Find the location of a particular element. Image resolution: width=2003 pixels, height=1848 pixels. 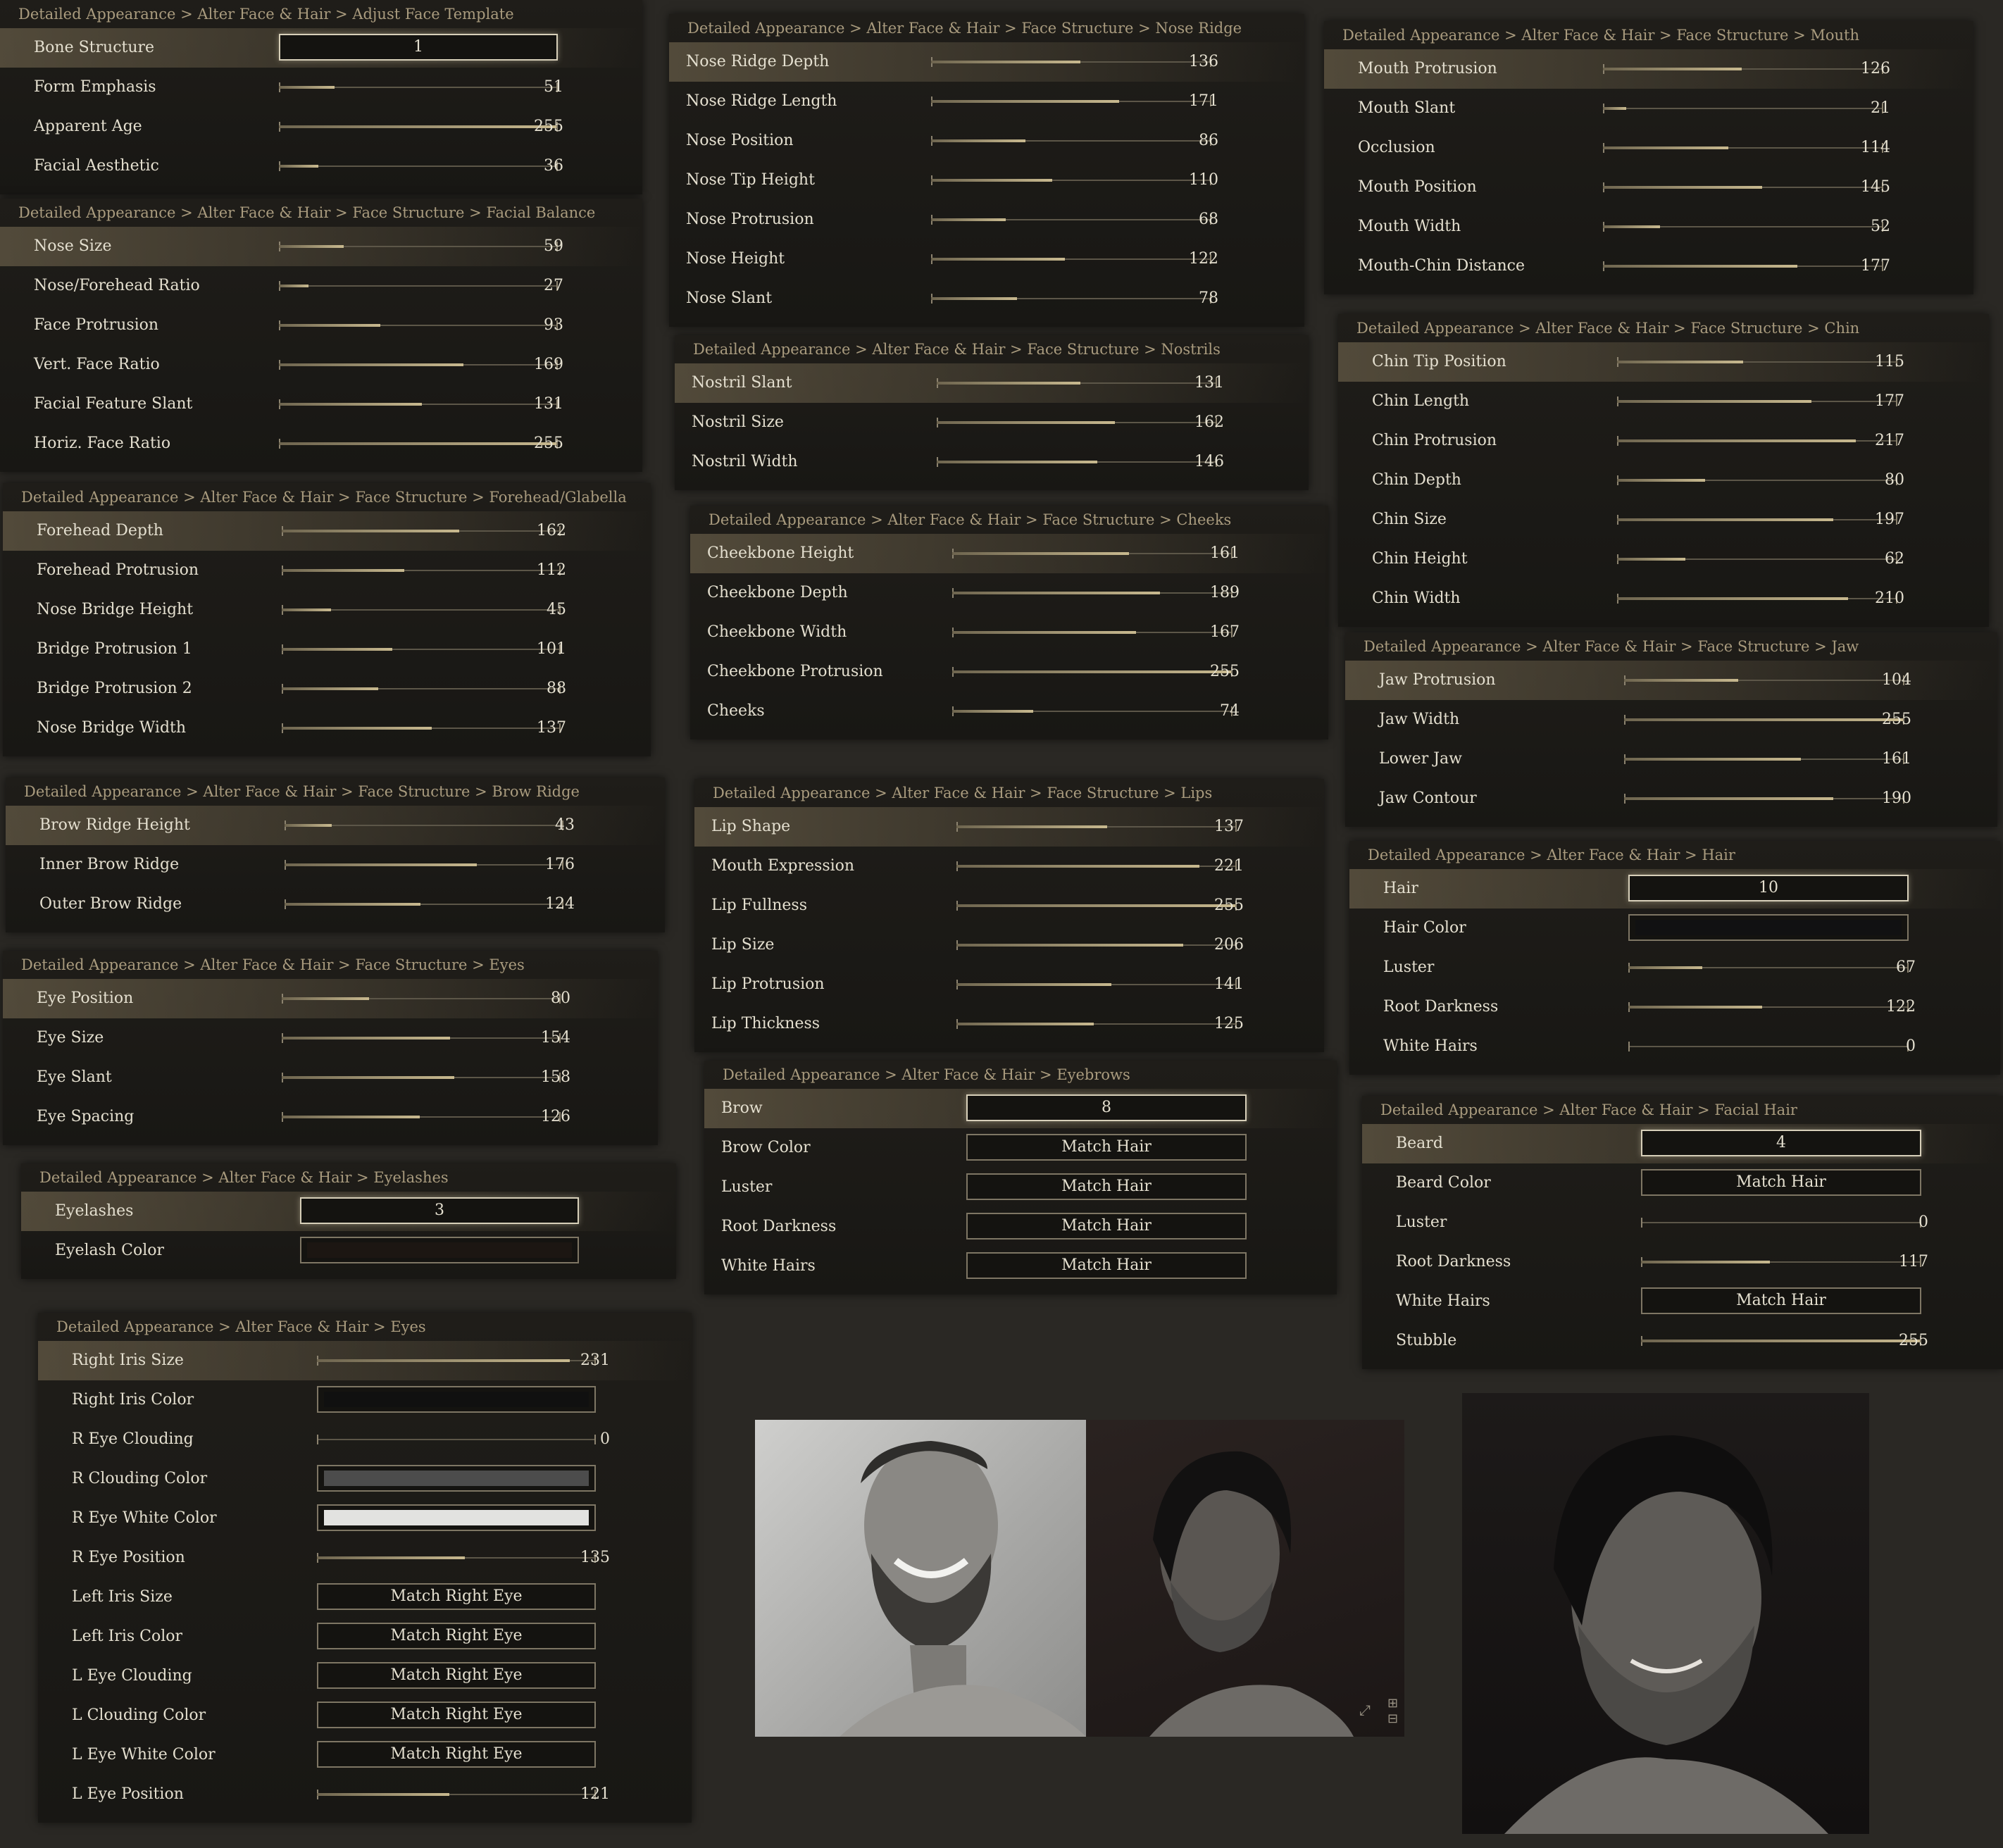

setting-row-chin-tip-position: Chin Tip Position 115 is located at coordinates (1664, 362).